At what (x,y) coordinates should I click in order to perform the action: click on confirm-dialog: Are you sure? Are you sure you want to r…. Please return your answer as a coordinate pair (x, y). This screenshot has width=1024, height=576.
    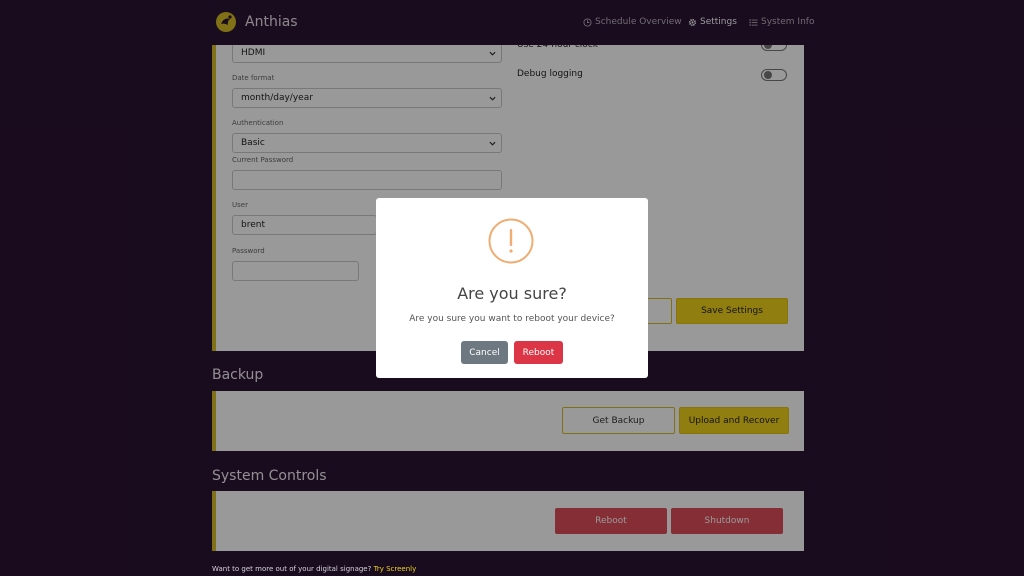
    Looking at the image, I should click on (512, 288).